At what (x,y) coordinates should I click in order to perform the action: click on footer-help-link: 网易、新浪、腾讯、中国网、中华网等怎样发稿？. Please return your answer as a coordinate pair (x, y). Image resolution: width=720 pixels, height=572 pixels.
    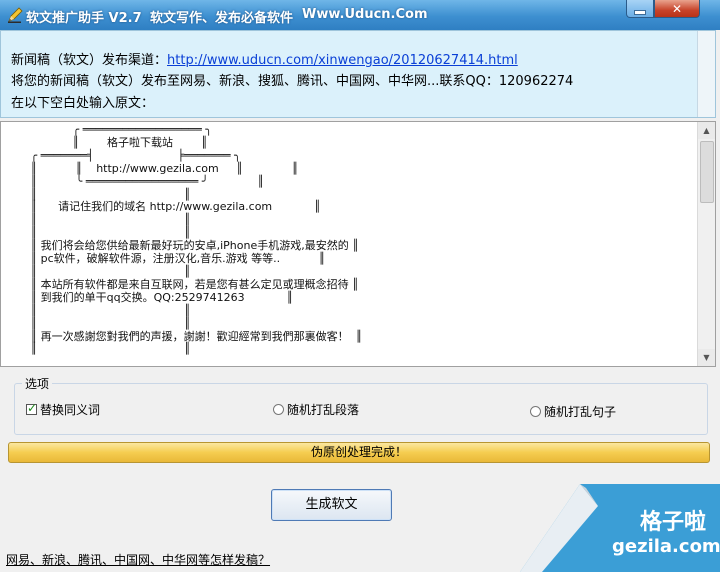
    Looking at the image, I should click on (138, 559).